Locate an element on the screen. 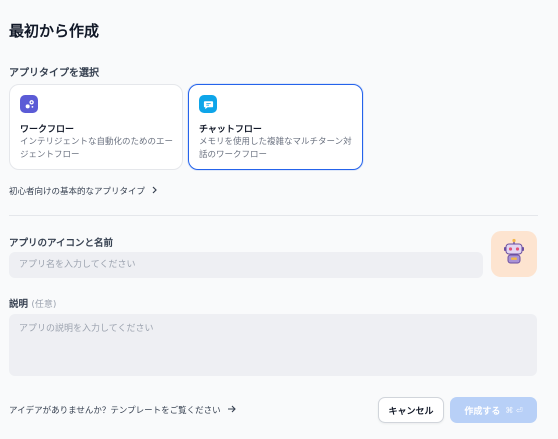 The image size is (558, 439). create-button-label: 作成する is located at coordinates (482, 411).